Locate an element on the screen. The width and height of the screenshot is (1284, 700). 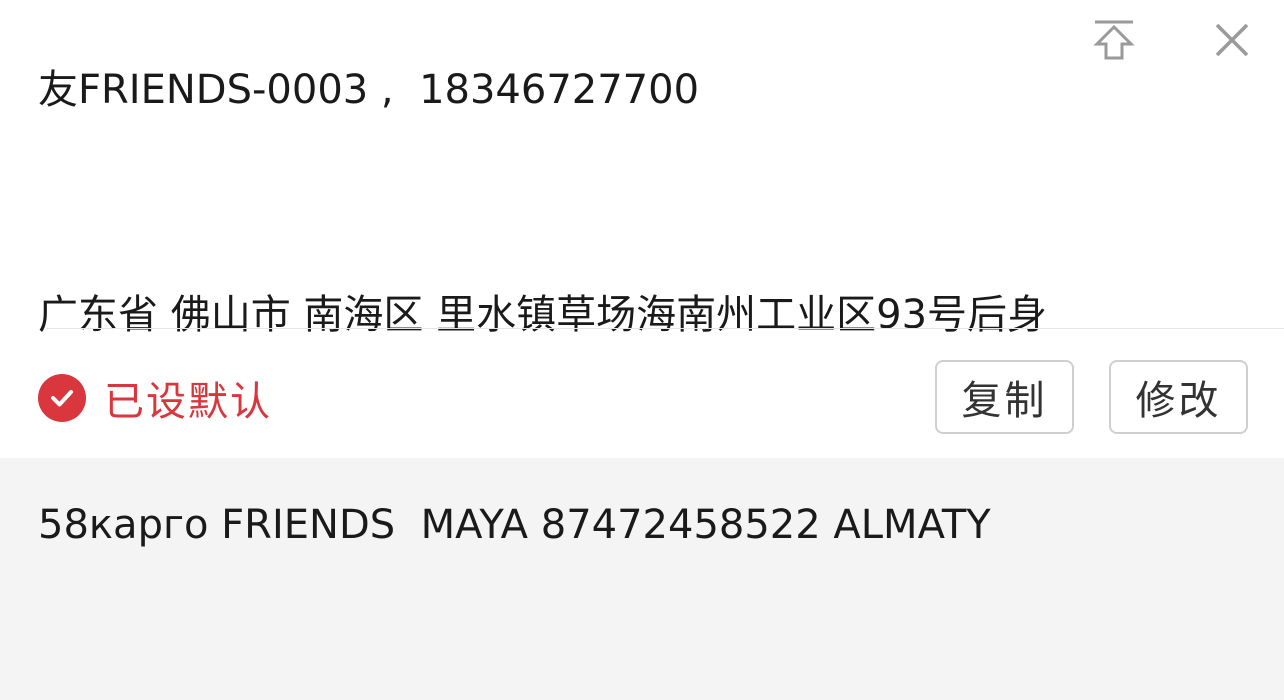
address-line-1: 广东省 佛山市 南海区 里水镇草场海南州工业区93号后身 is located at coordinates (543, 315).